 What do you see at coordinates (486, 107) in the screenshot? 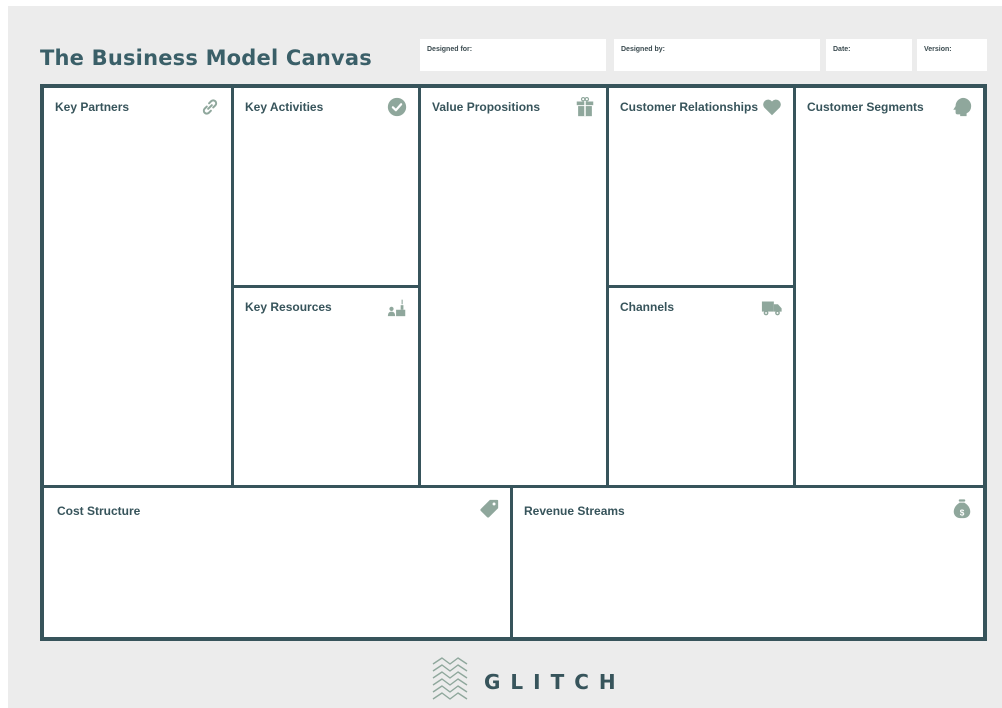
I see `value-propositions-label: Value Propositions` at bounding box center [486, 107].